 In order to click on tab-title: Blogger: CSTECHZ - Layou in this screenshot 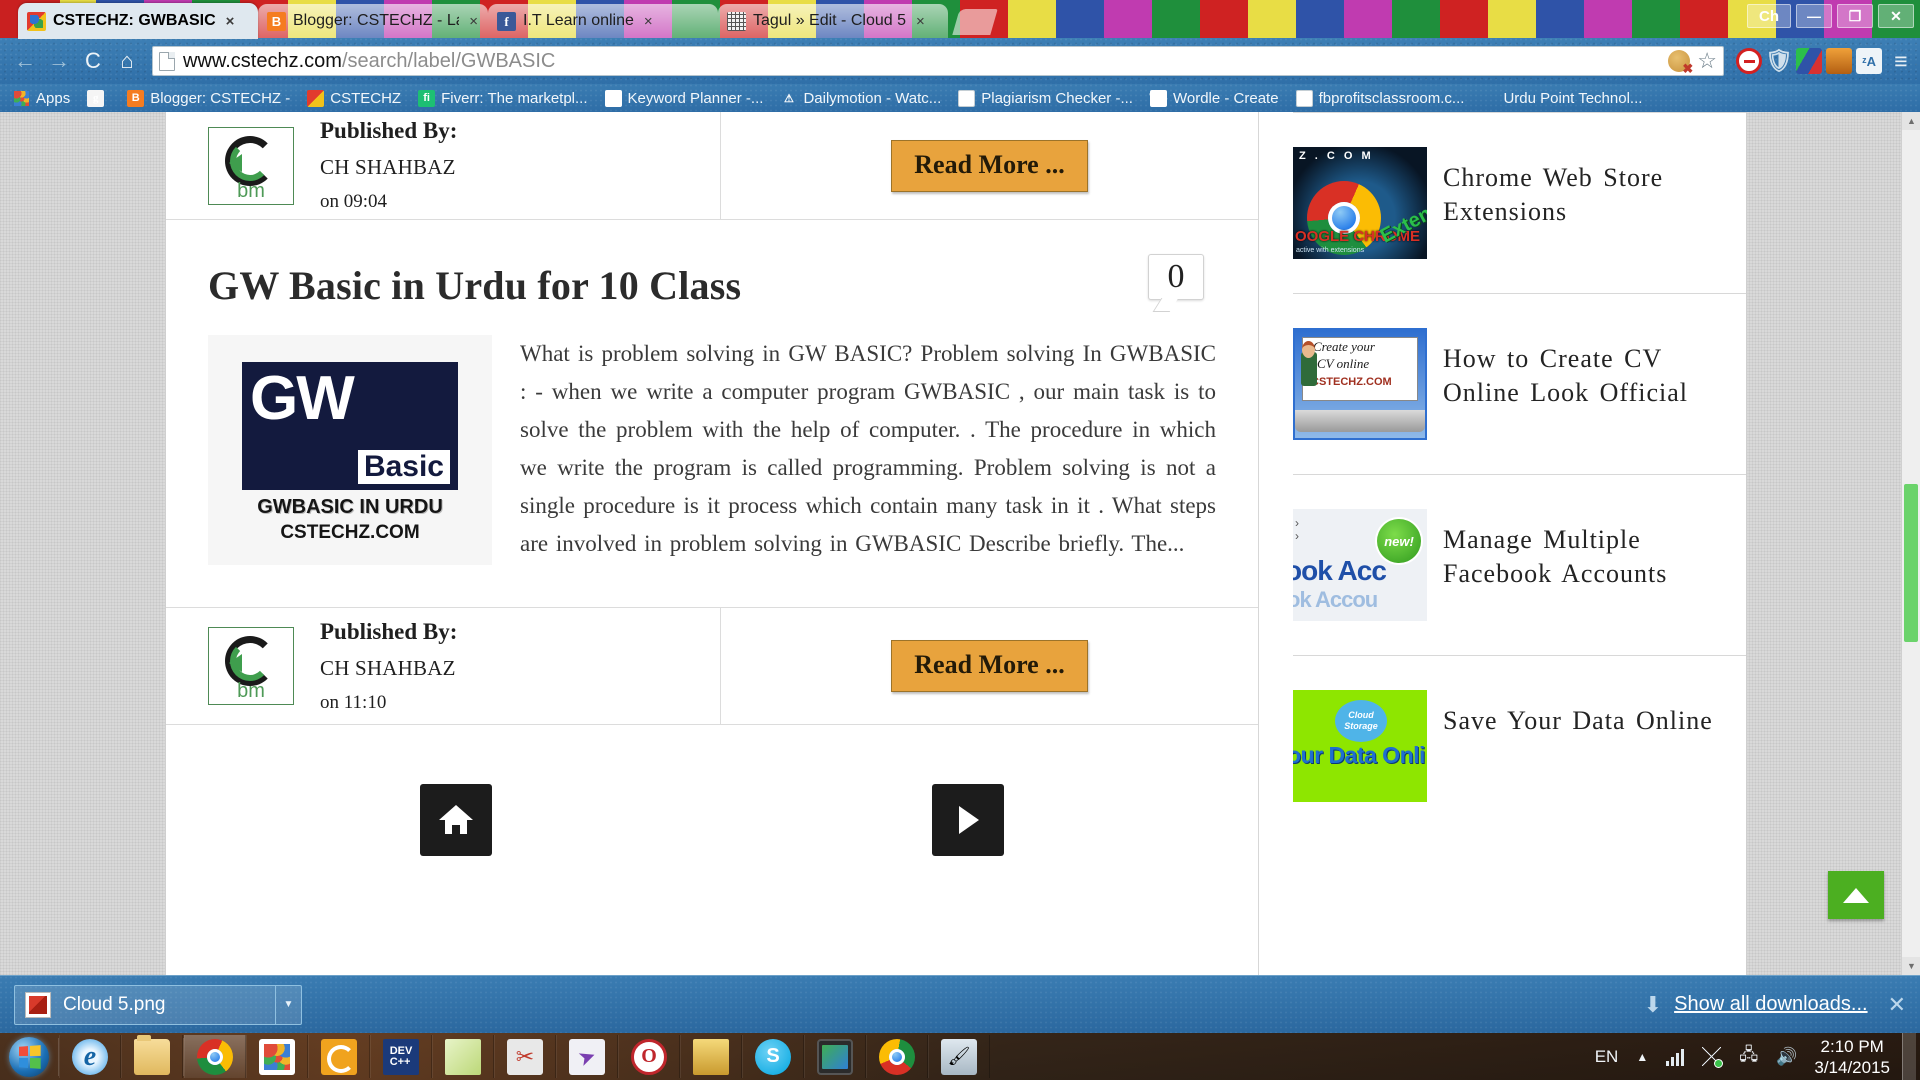, I will do `click(376, 20)`.